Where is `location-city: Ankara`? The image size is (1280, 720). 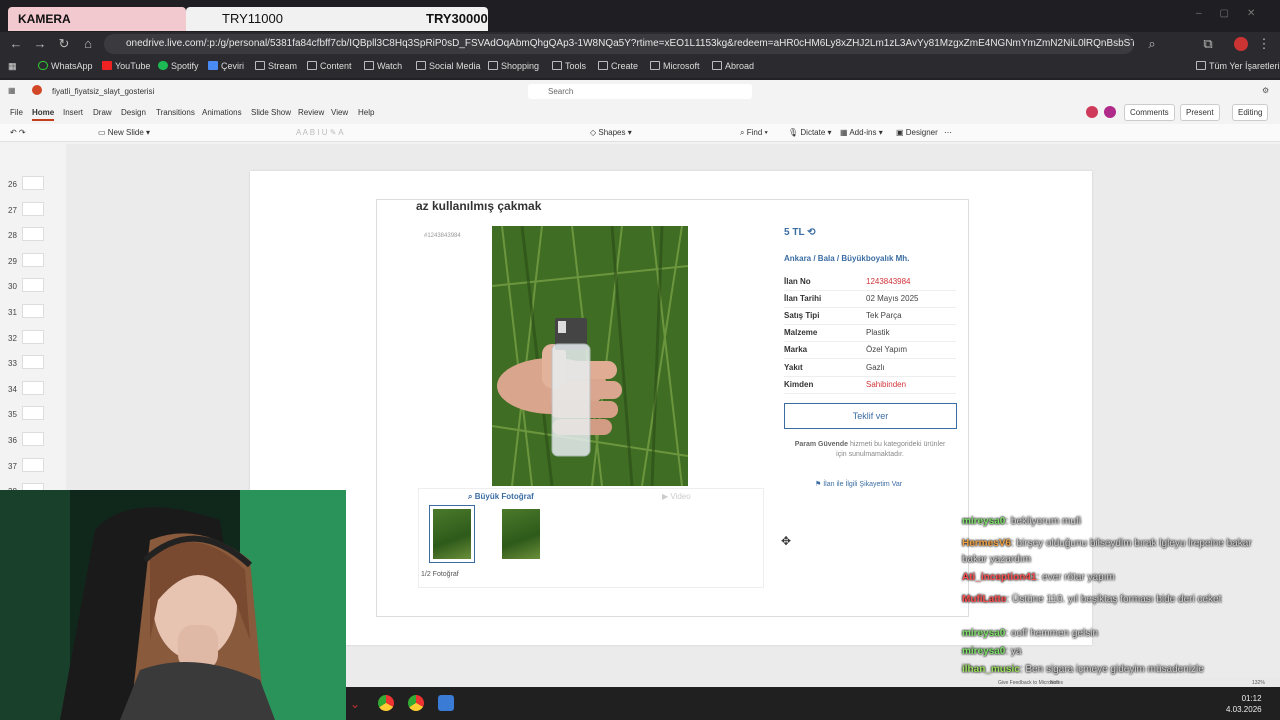 location-city: Ankara is located at coordinates (797, 258).